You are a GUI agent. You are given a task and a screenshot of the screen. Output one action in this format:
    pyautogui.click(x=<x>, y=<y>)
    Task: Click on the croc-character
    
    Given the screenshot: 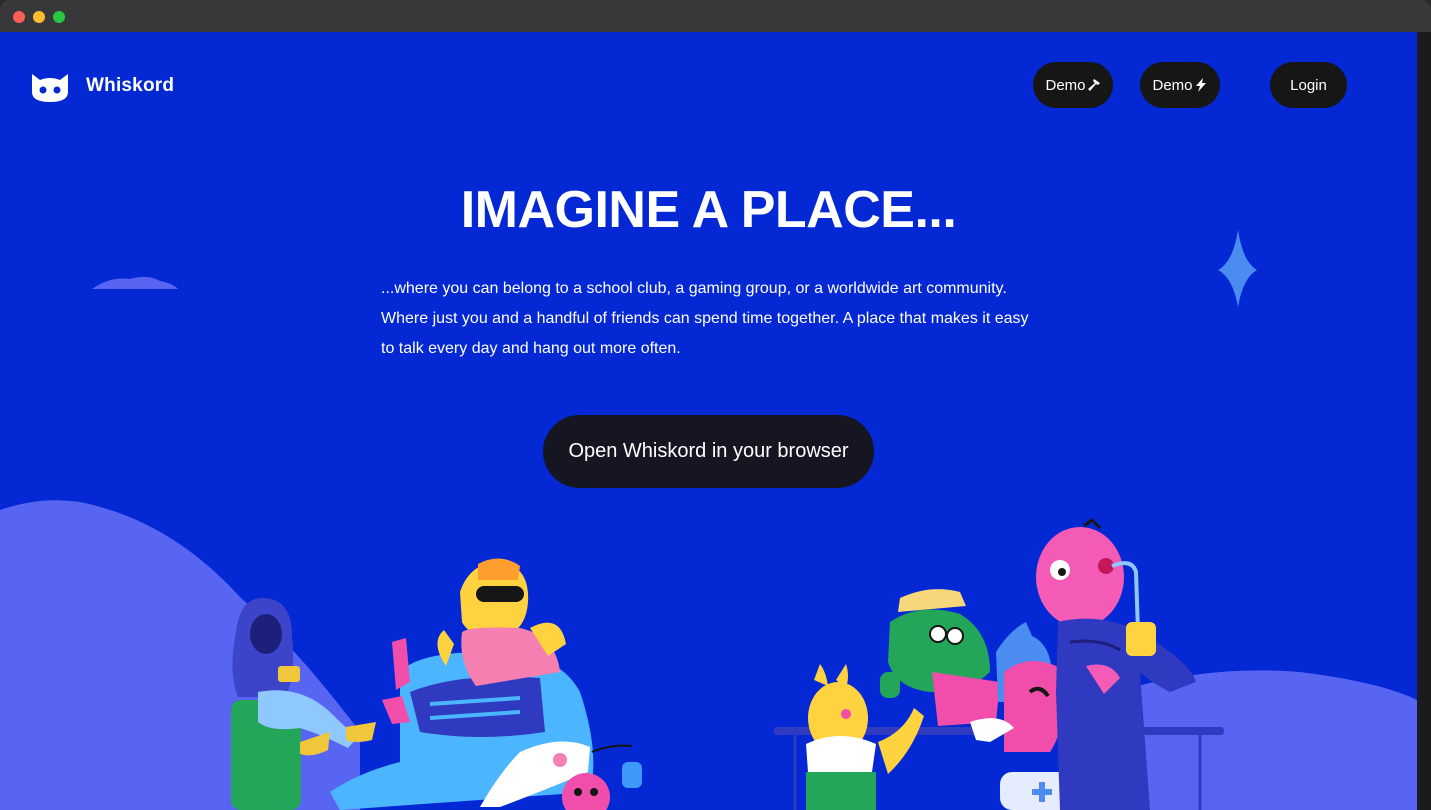 What is the action you would take?
    pyautogui.click(x=940, y=657)
    